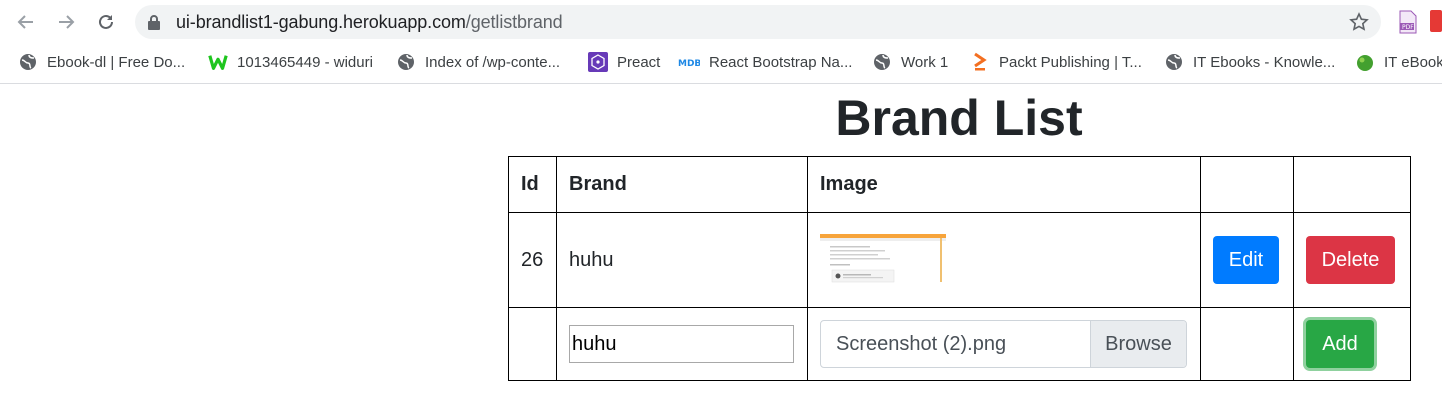  I want to click on delete-button: Delete, so click(1350, 260).